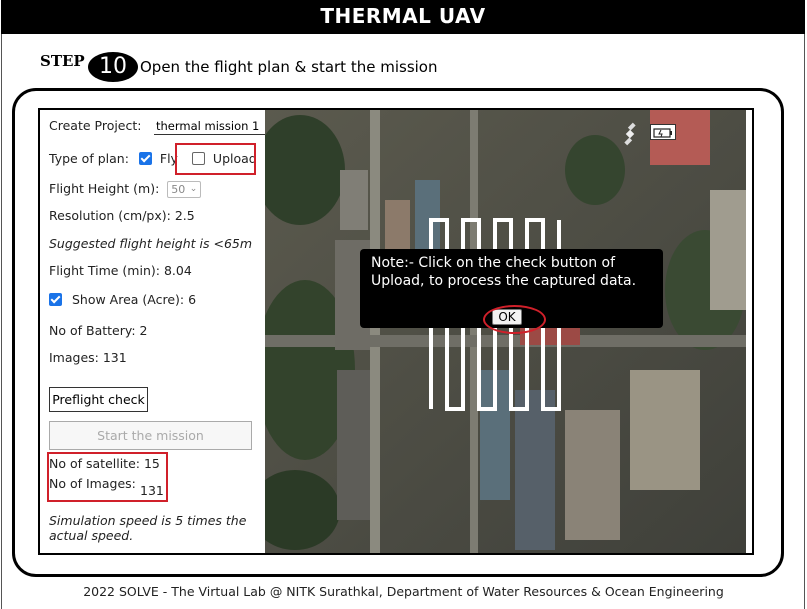  What do you see at coordinates (134, 299) in the screenshot?
I see `show-area-label: Show Area (Acre): 6` at bounding box center [134, 299].